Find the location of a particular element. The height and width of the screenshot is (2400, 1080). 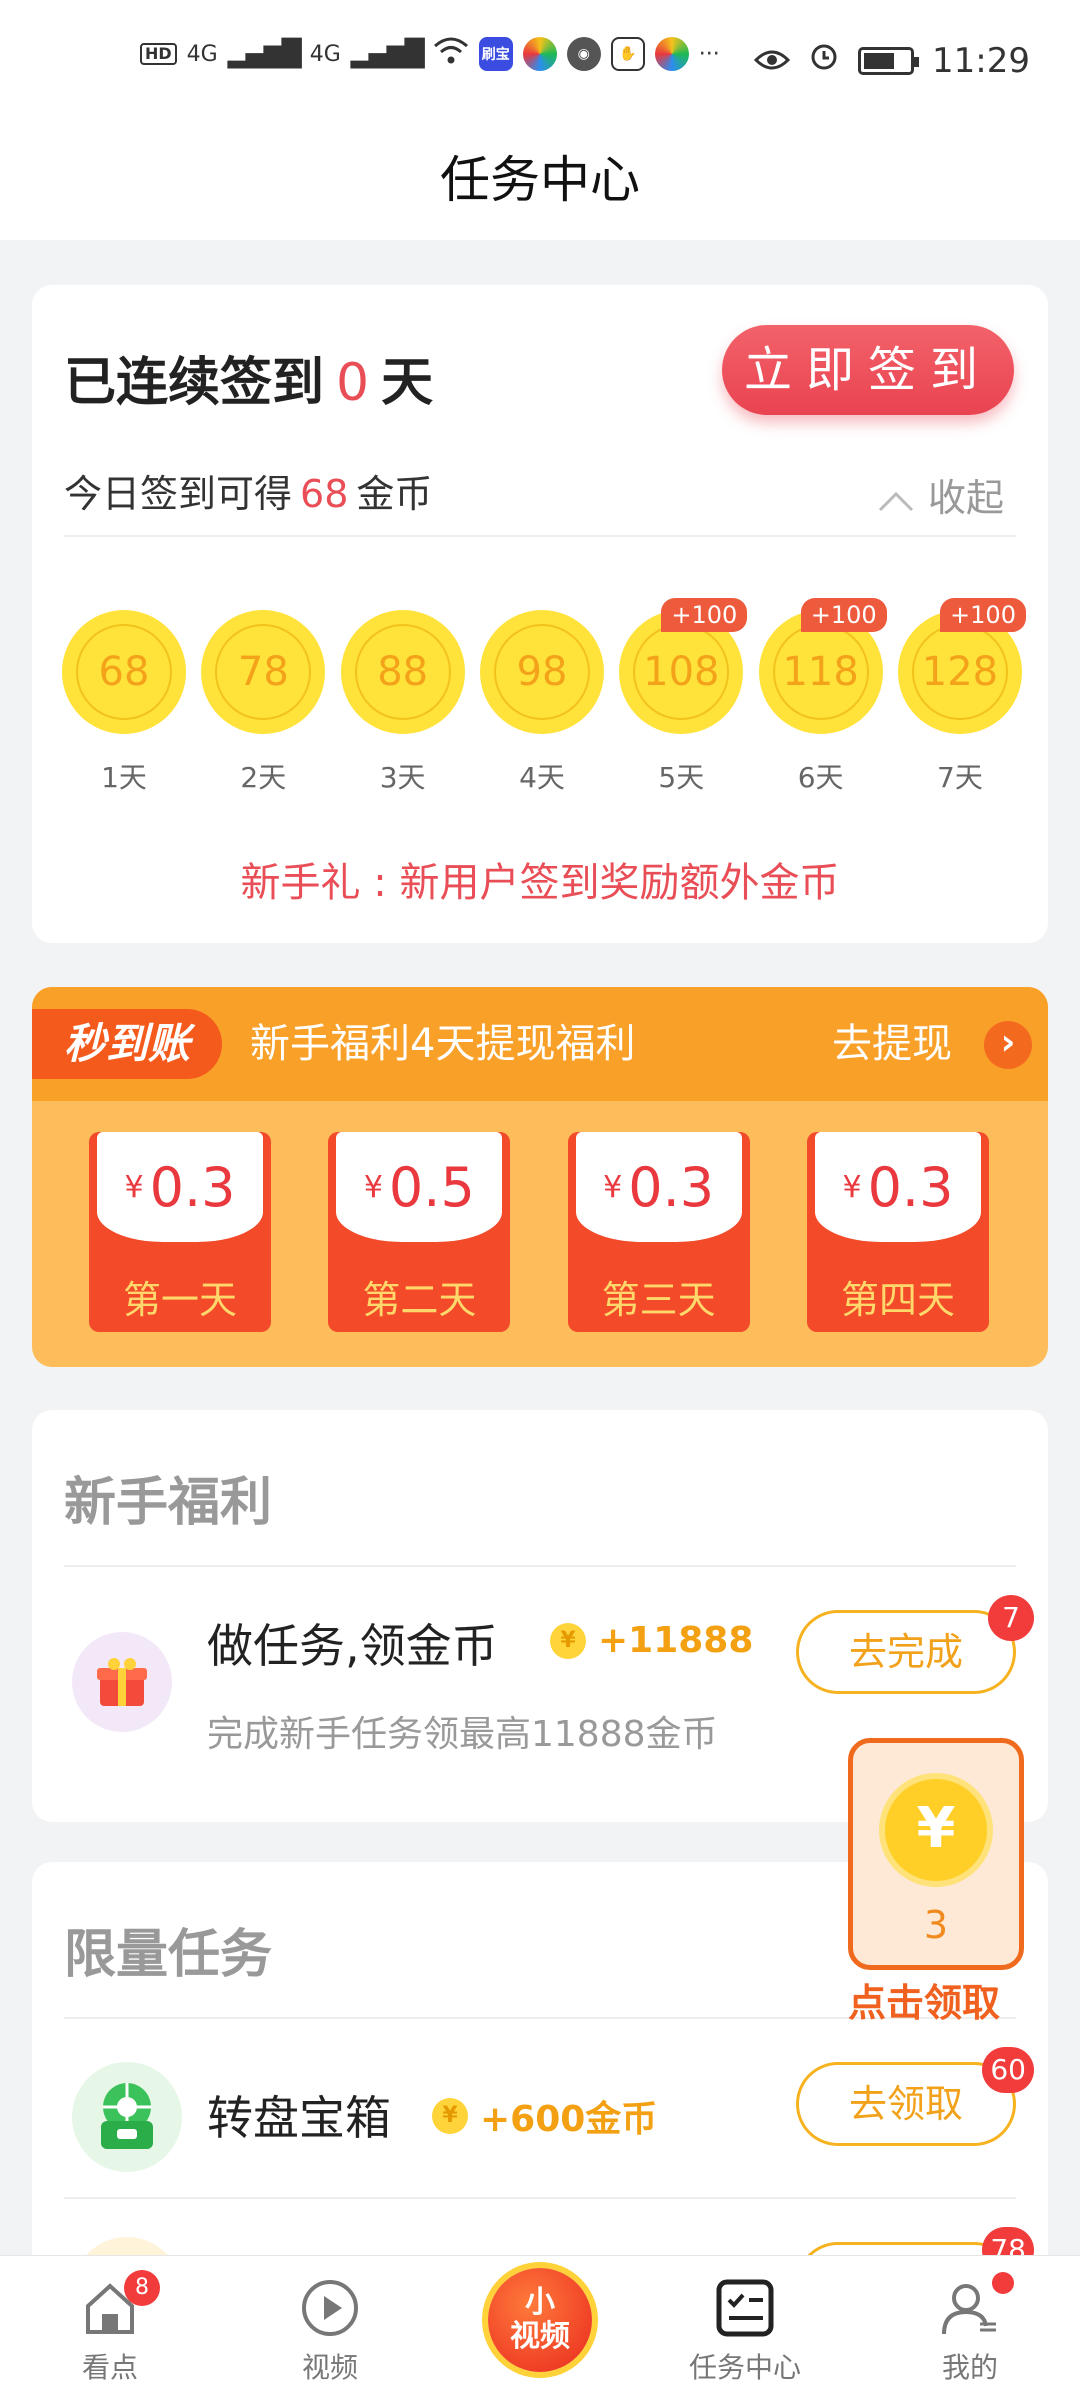

envelope-amount: ¥0.5 is located at coordinates (419, 1187).